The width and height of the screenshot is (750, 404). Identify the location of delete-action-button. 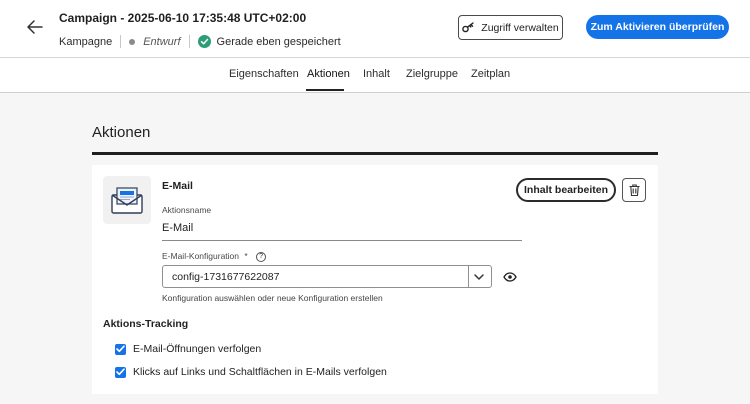
(634, 190).